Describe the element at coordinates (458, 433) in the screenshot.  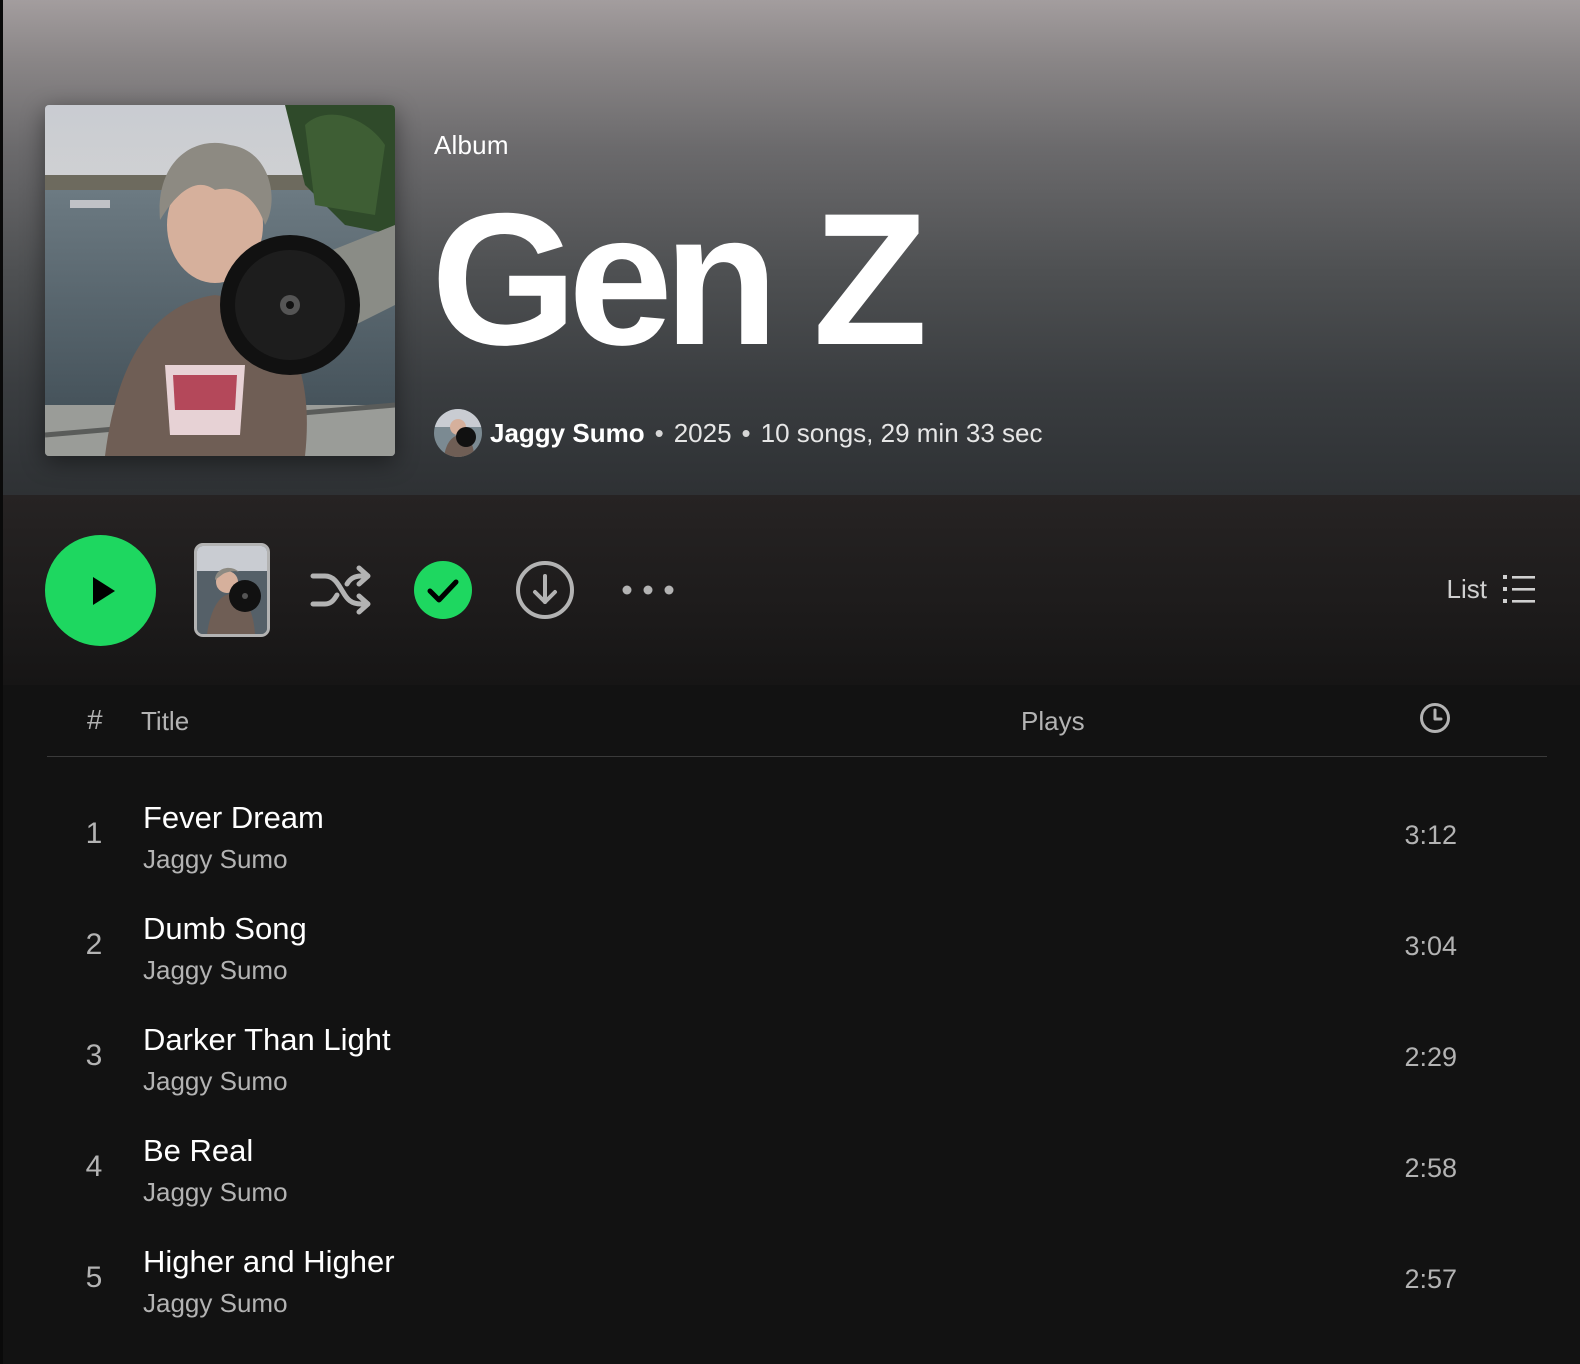
I see `artist-avatar` at that location.